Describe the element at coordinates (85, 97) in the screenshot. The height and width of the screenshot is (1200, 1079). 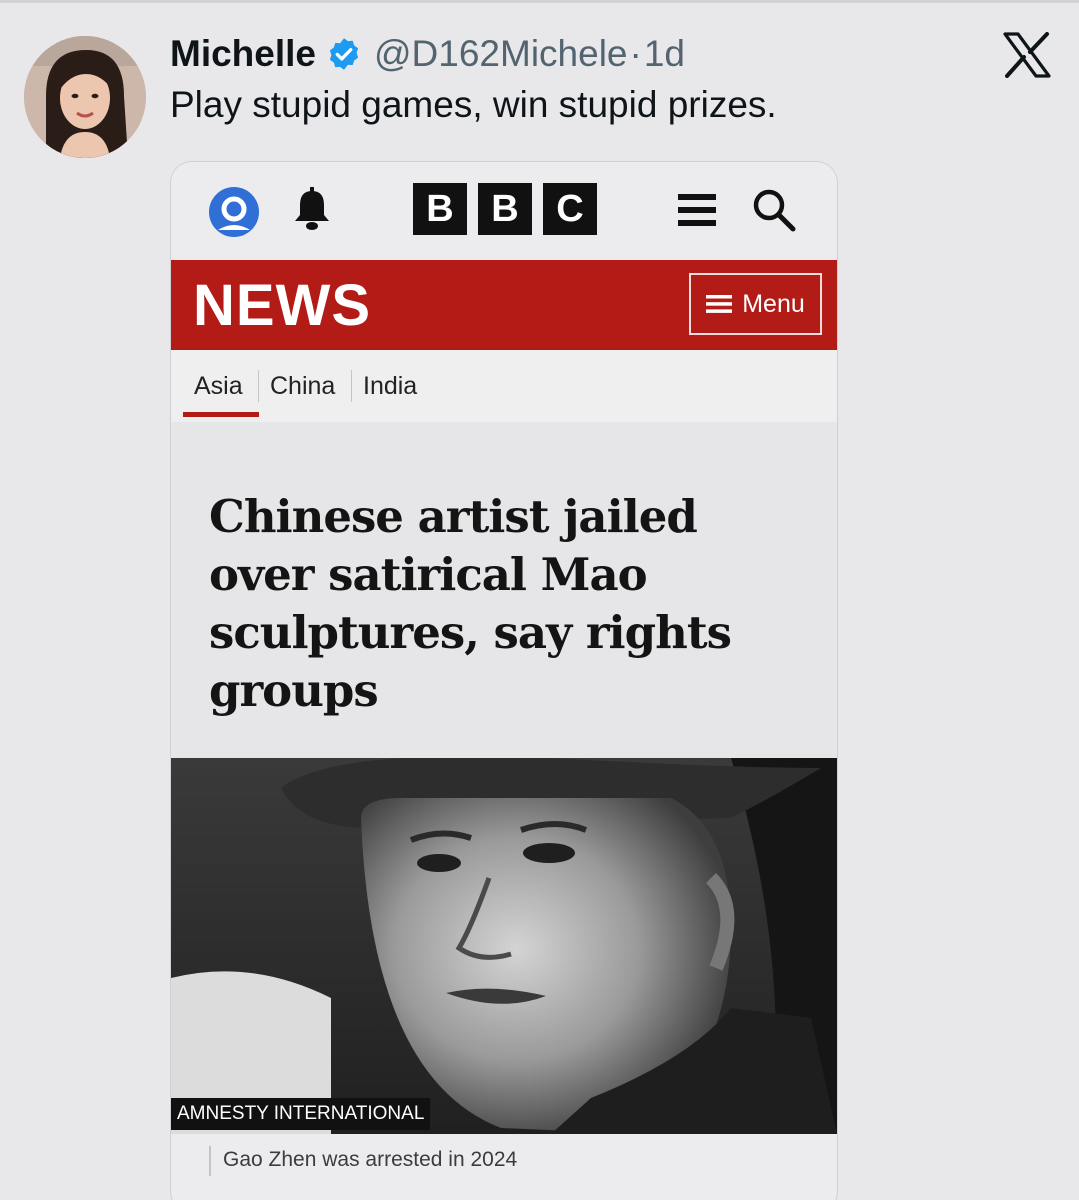
I see `avatar` at that location.